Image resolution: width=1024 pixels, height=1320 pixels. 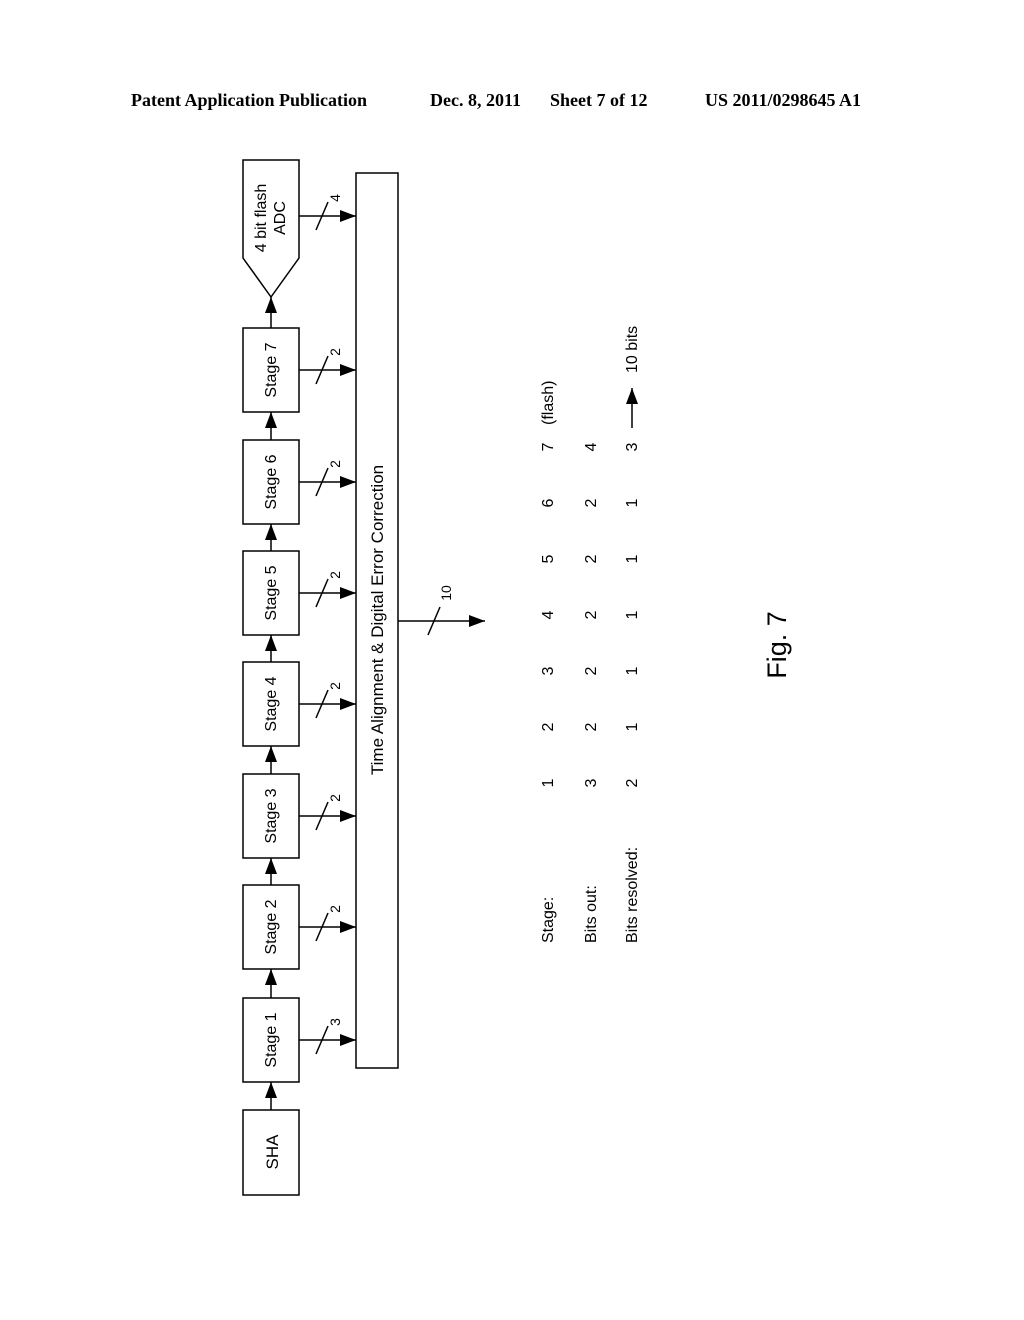 What do you see at coordinates (271, 481) in the screenshot?
I see `stage-label: Stage 6` at bounding box center [271, 481].